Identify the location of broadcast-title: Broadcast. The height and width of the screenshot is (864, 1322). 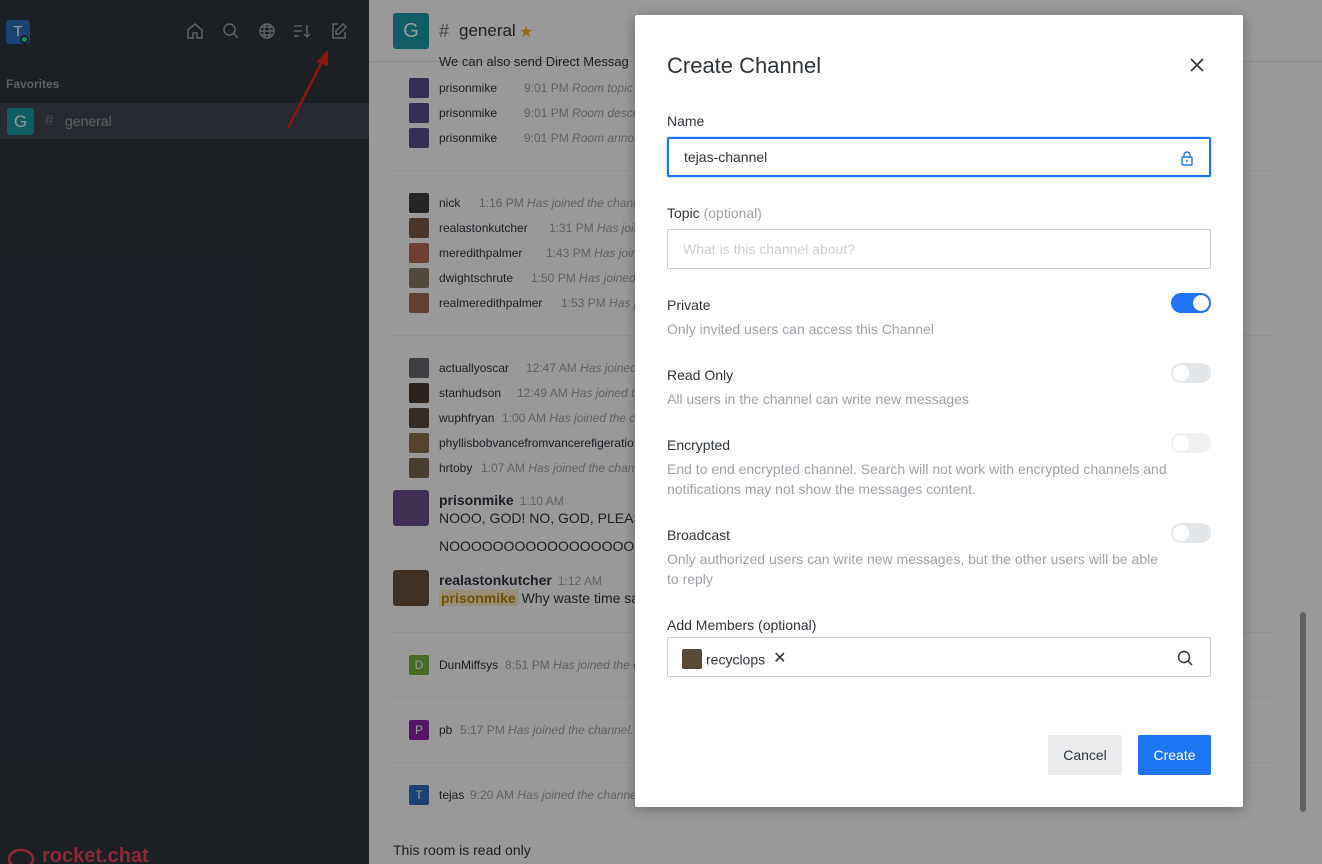
(699, 535).